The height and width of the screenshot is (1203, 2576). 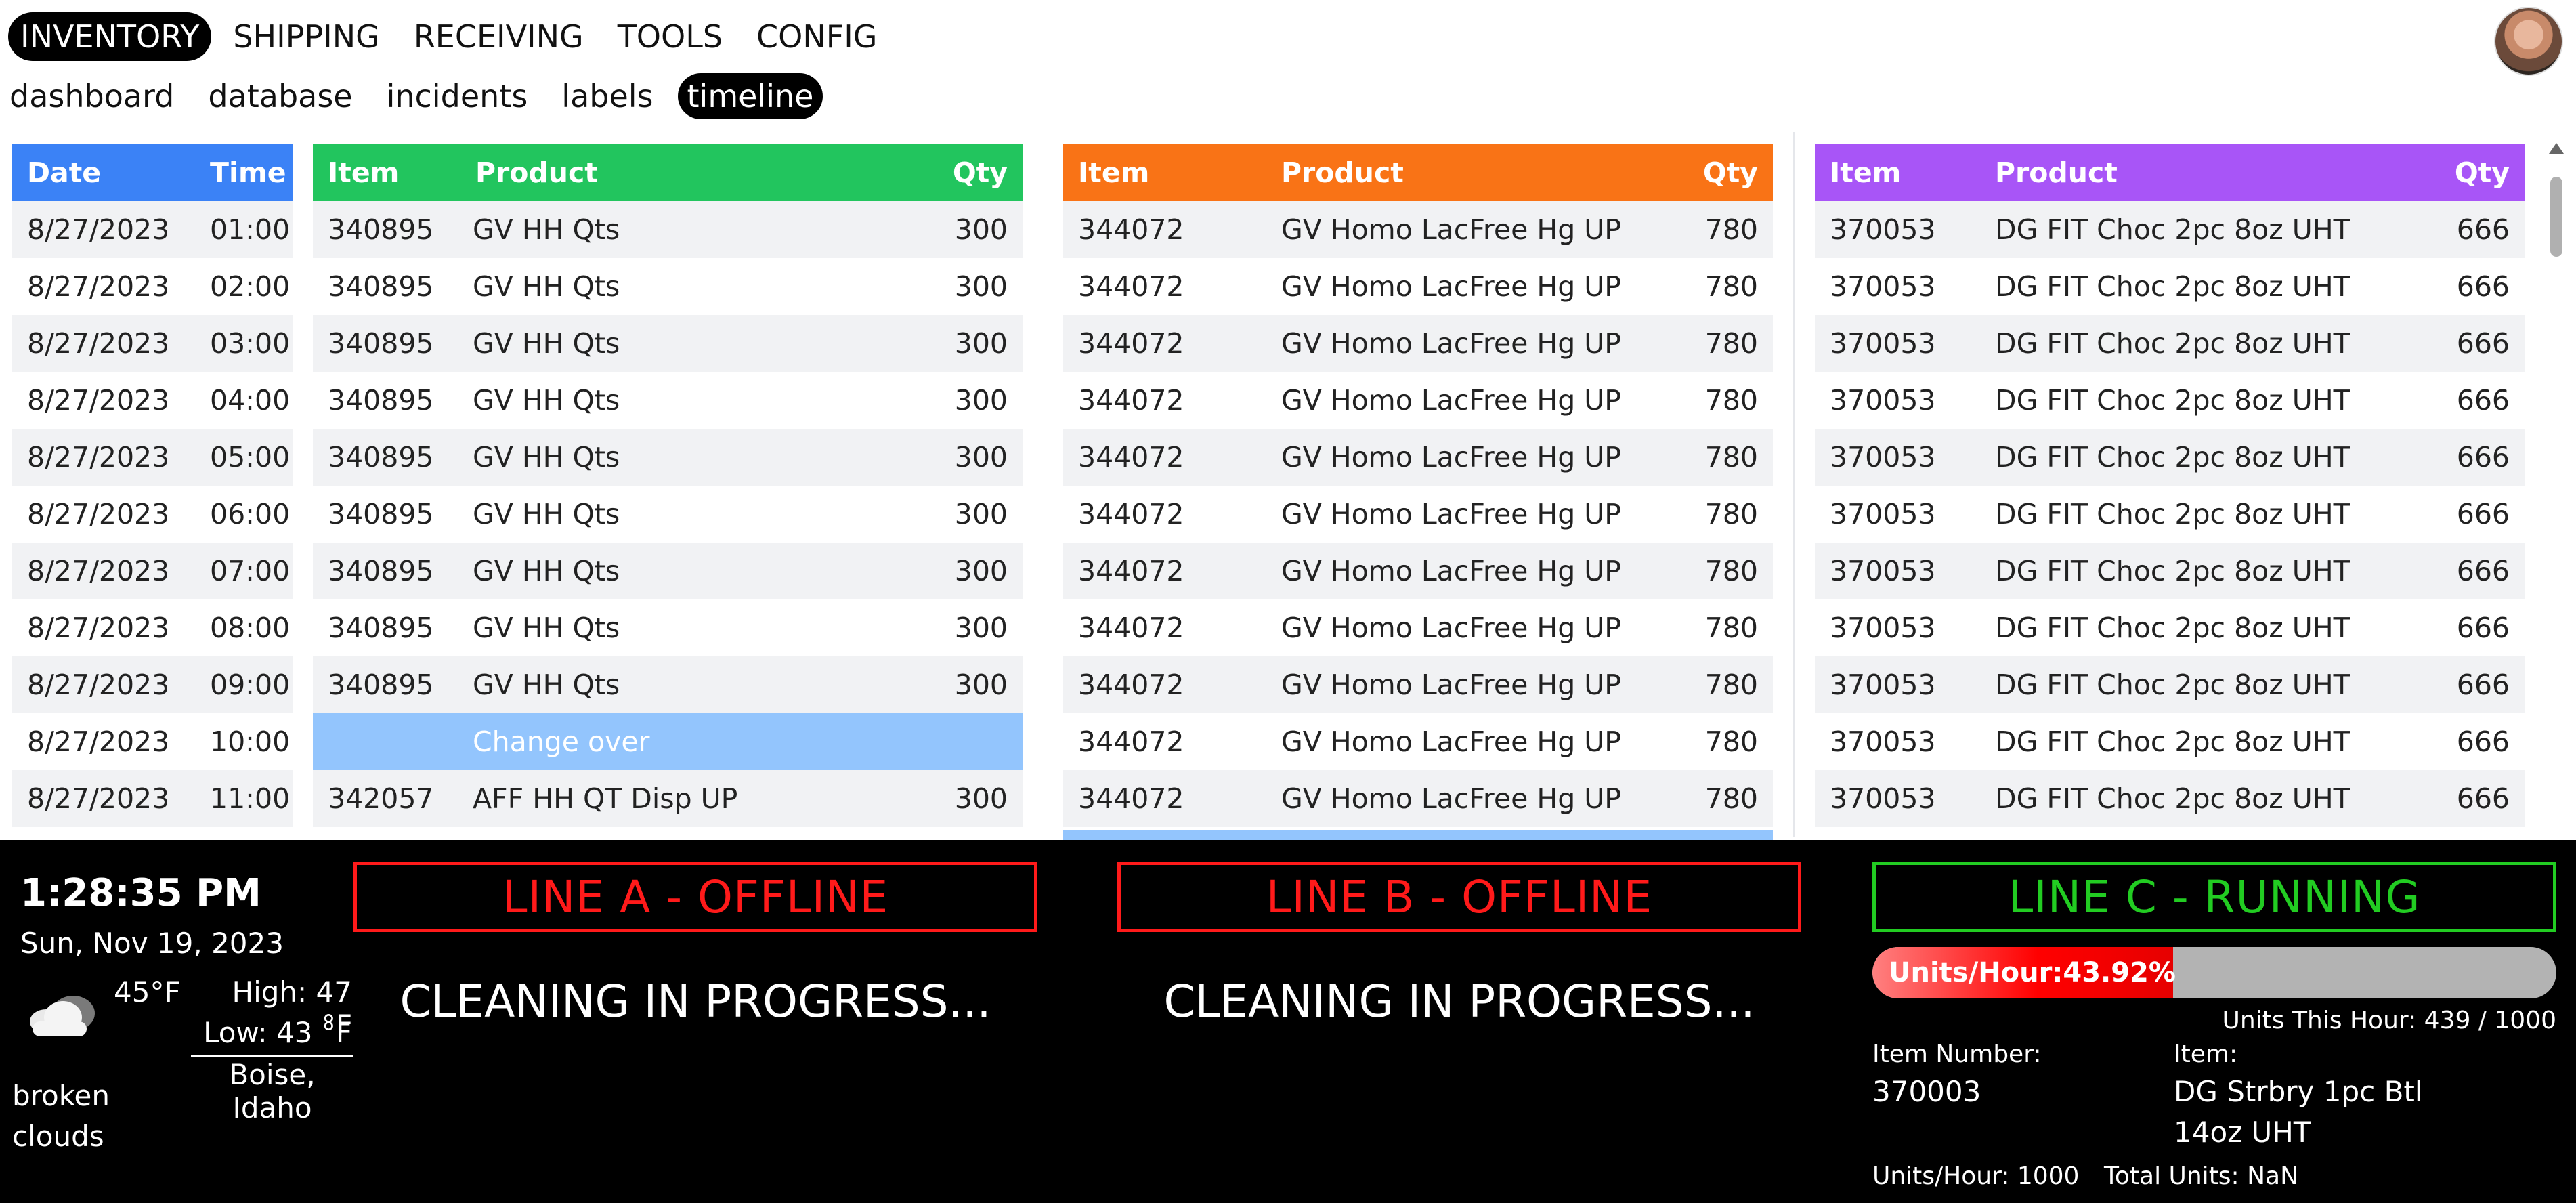 I want to click on tab-labels: labels, so click(x=607, y=96).